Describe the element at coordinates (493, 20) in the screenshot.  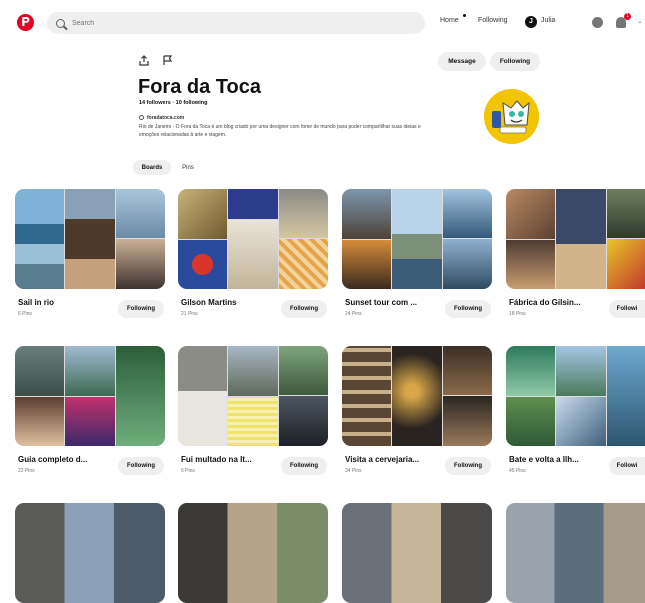
I see `nav-following-link: Following` at that location.